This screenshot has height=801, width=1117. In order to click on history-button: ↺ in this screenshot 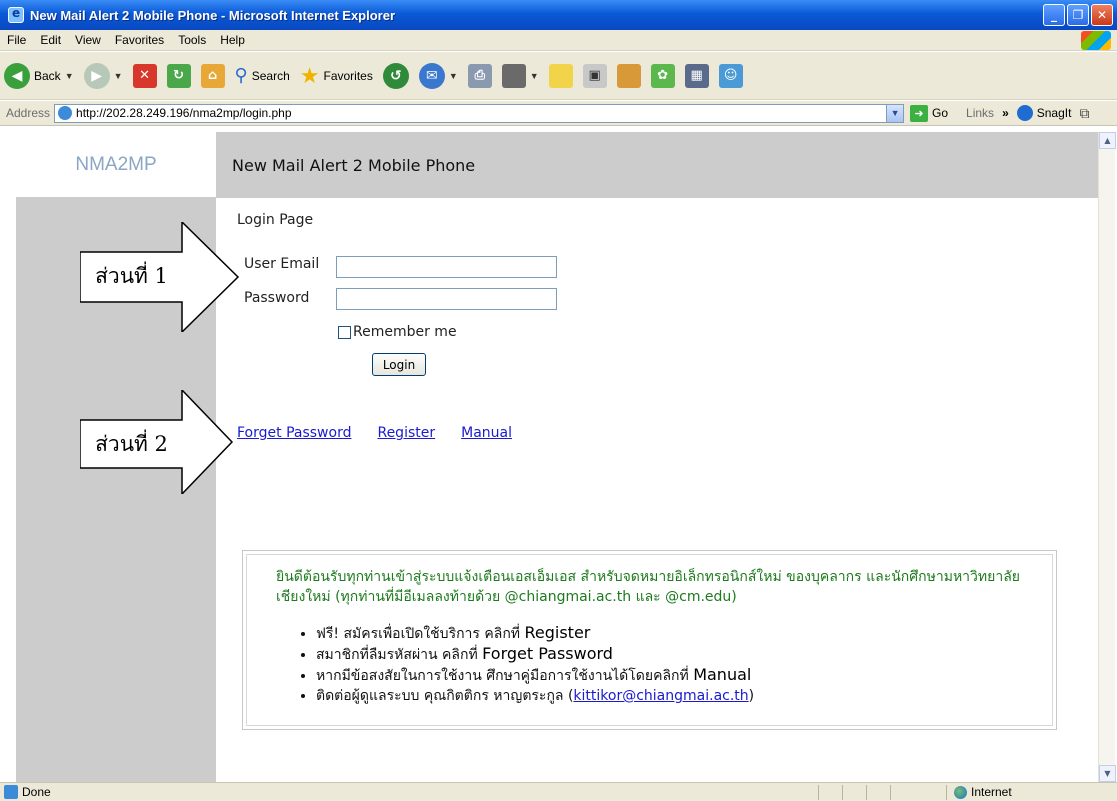, I will do `click(395, 75)`.